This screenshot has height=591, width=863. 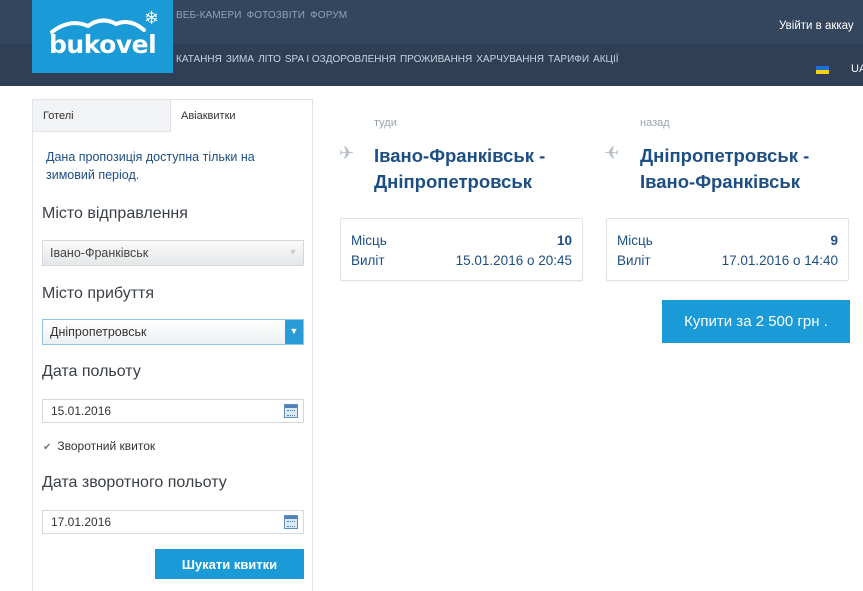 I want to click on return-ticket-checkbox: ✔ Зворотний квиток, so click(x=99, y=446).